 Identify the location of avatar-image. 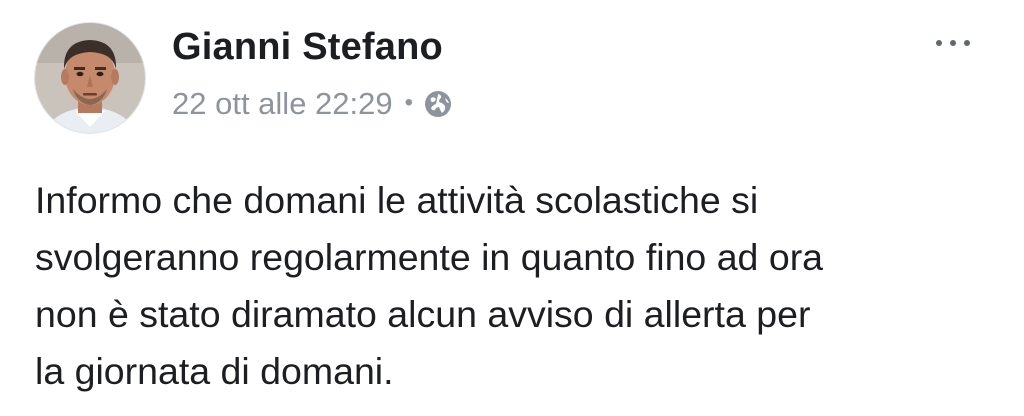
(90, 78).